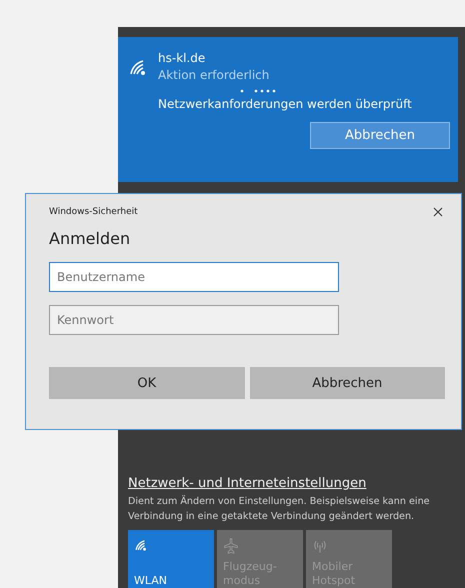 This screenshot has height=588, width=465. Describe the element at coordinates (194, 320) in the screenshot. I see `input-field: Kennwort` at that location.